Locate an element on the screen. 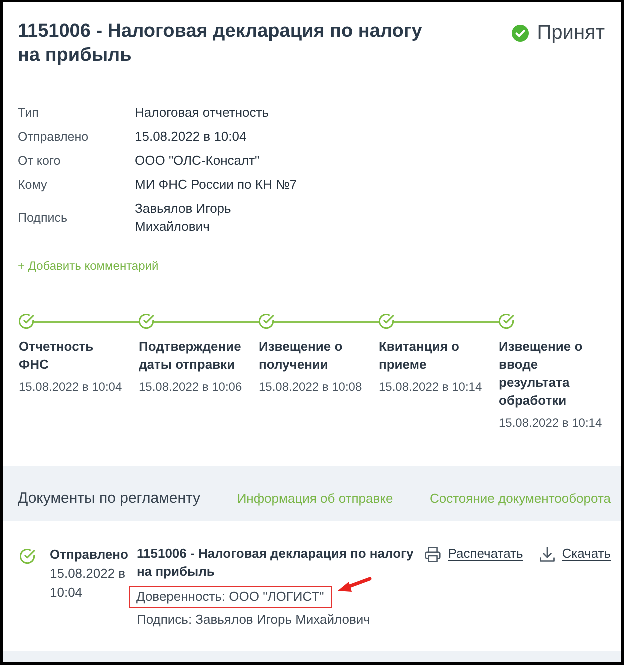  check-circle-icon is located at coordinates (521, 33).